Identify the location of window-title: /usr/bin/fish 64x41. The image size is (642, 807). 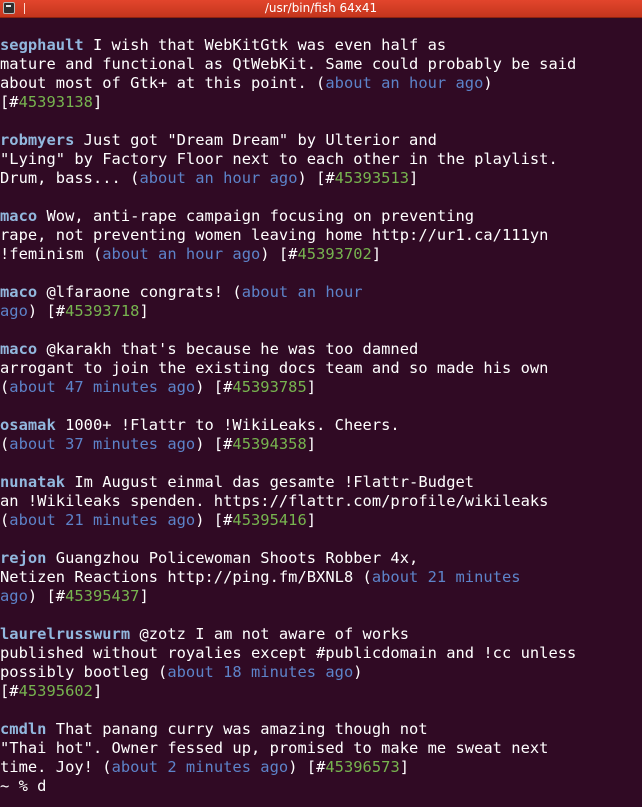
(321, 8).